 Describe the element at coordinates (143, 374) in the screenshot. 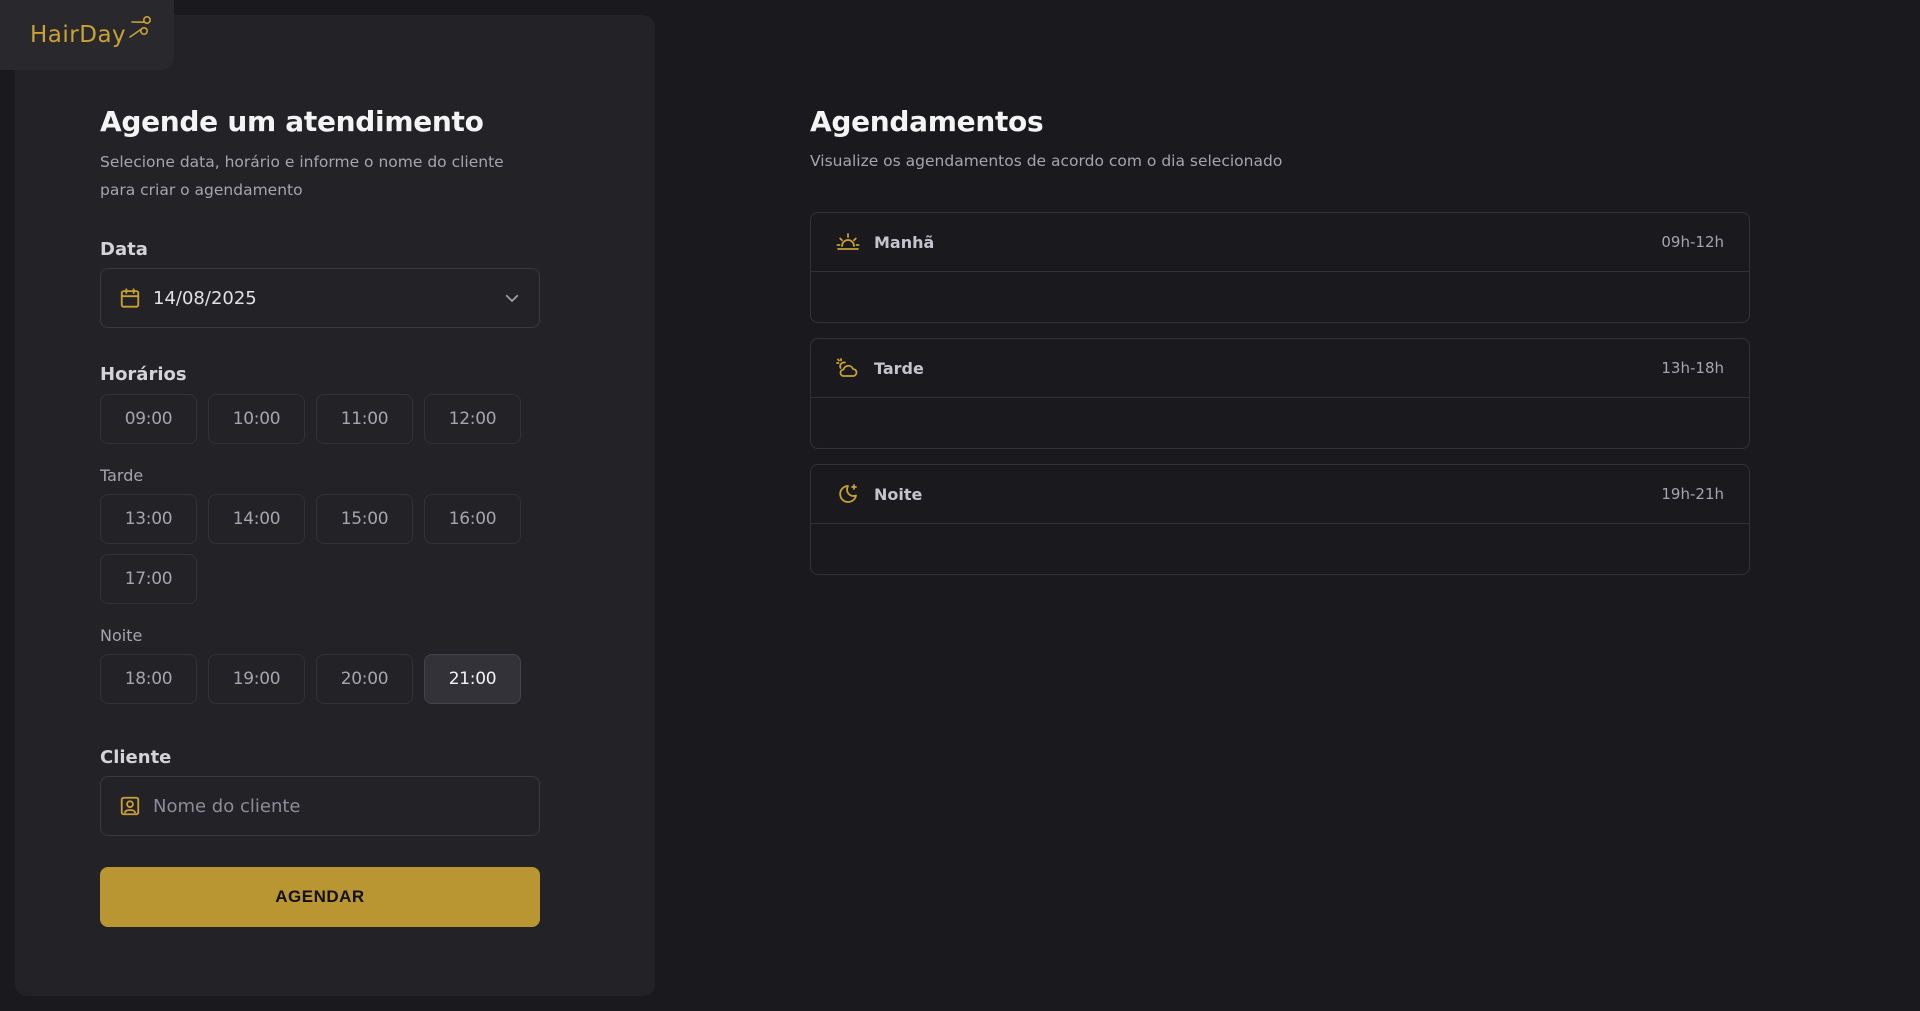

I see `horarios-label: Horários` at that location.